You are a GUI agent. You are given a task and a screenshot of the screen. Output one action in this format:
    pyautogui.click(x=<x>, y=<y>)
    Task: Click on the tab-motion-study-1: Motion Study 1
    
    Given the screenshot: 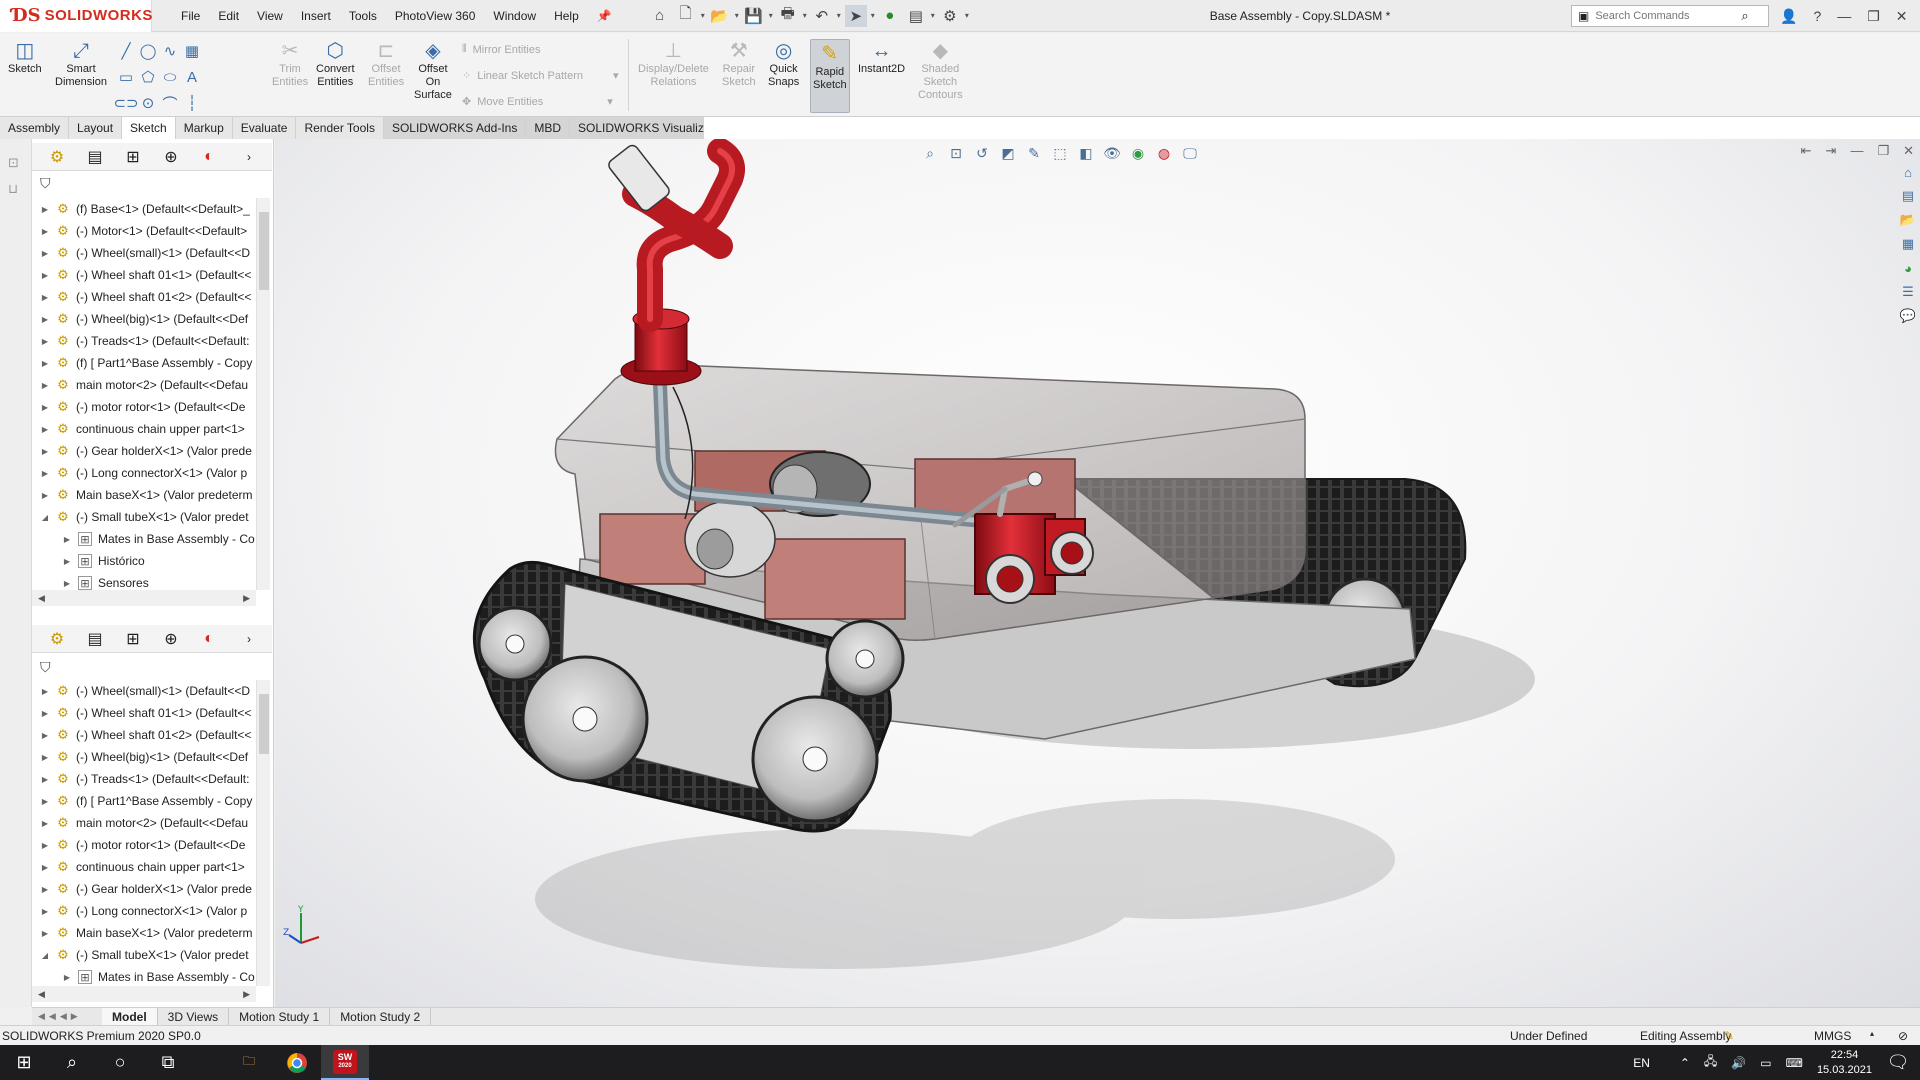 What is the action you would take?
    pyautogui.click(x=280, y=1016)
    